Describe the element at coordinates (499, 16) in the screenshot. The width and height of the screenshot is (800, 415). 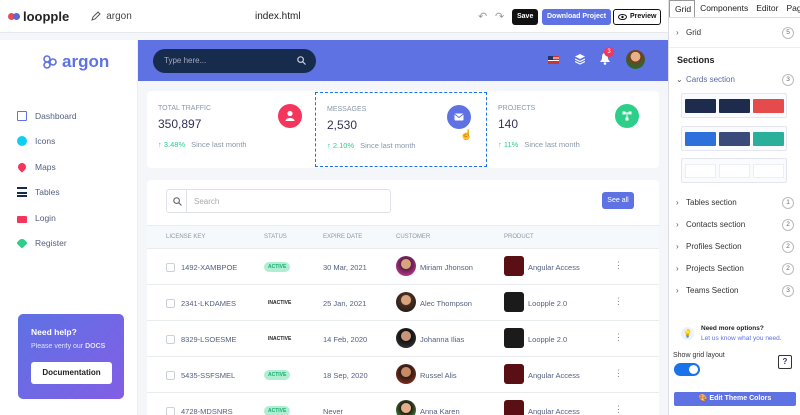
I see `redo-icon: ↷` at that location.